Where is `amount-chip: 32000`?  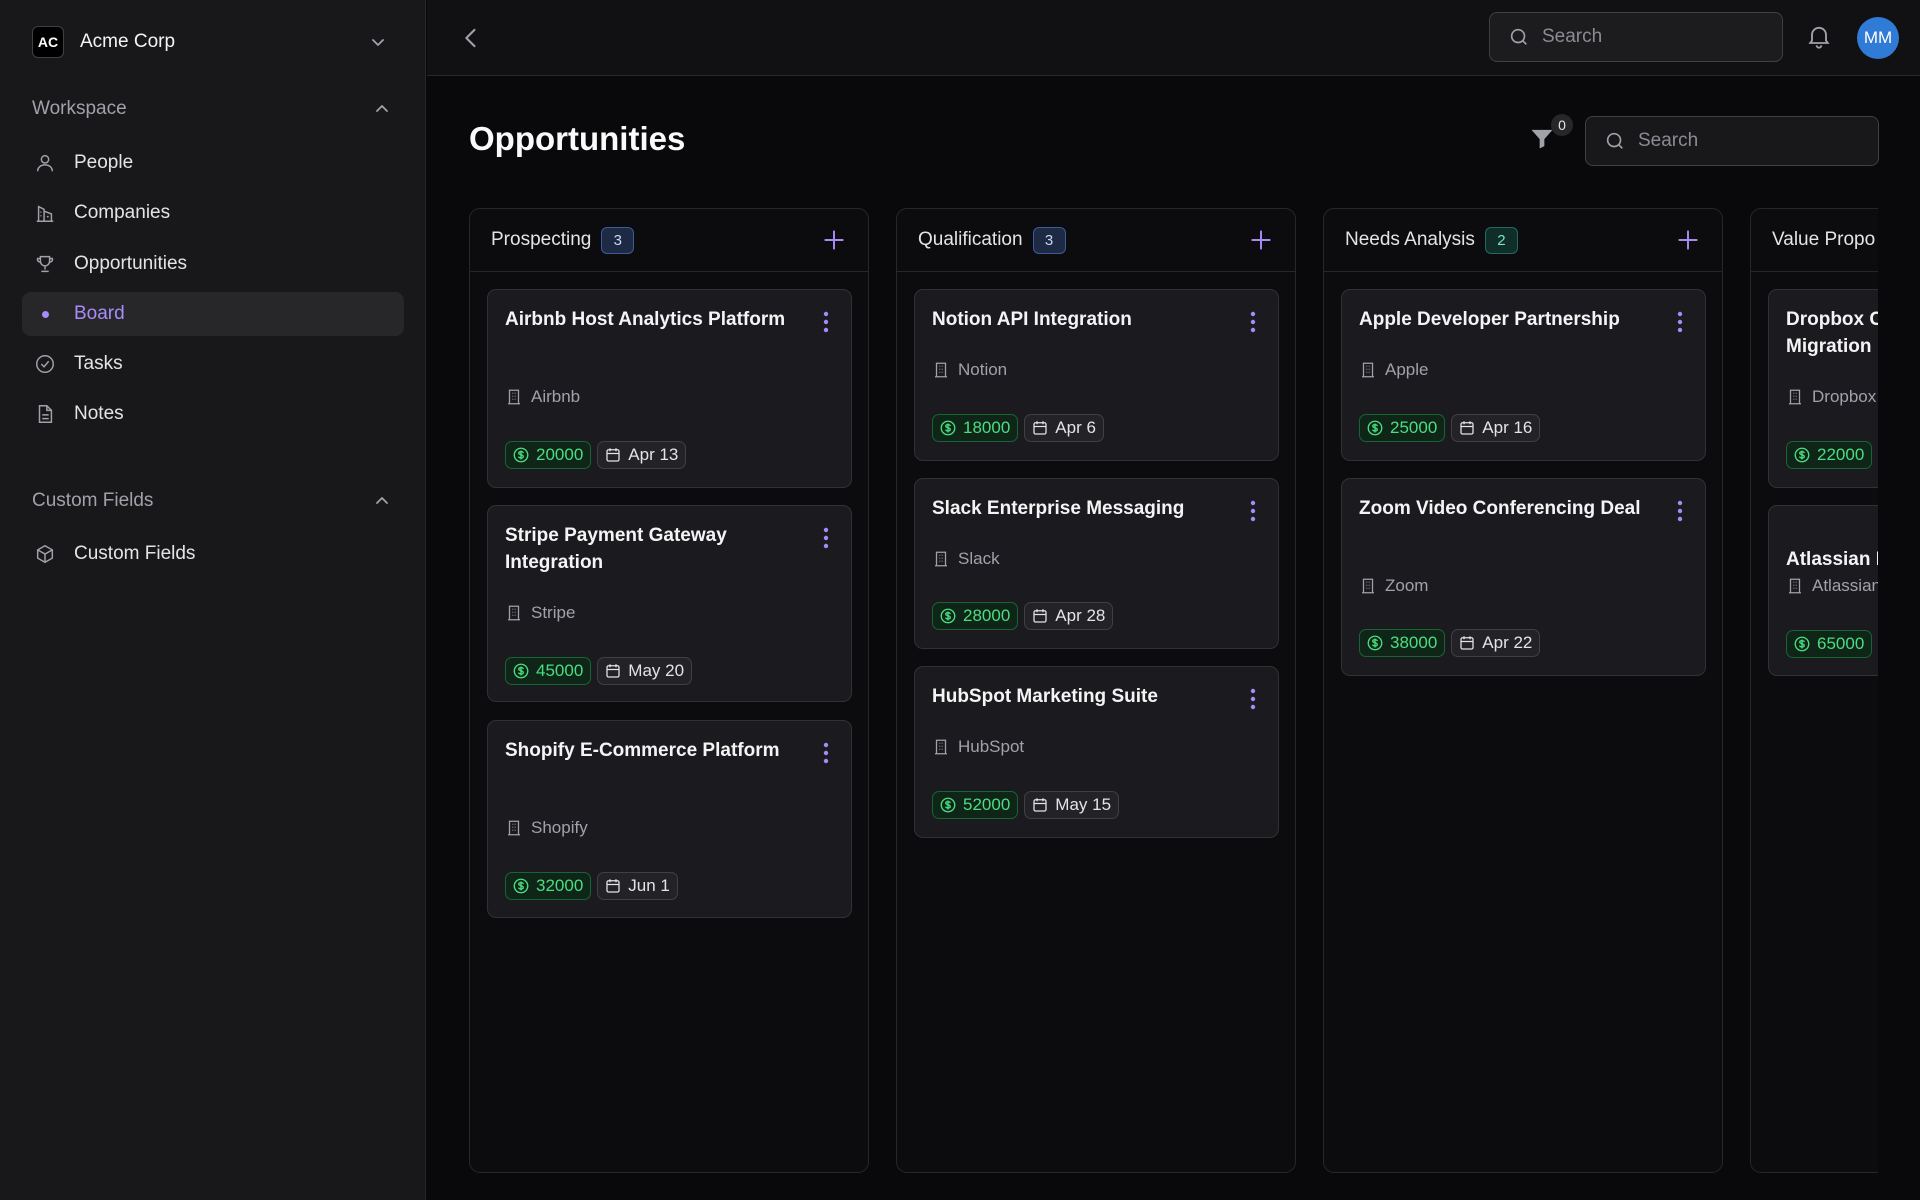
amount-chip: 32000 is located at coordinates (548, 886).